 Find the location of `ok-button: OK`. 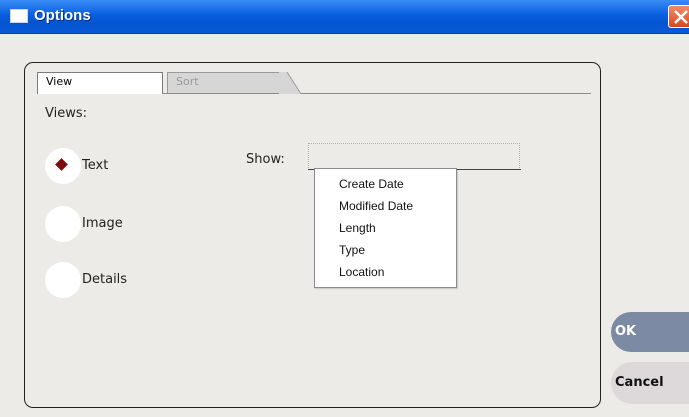

ok-button: OK is located at coordinates (650, 332).